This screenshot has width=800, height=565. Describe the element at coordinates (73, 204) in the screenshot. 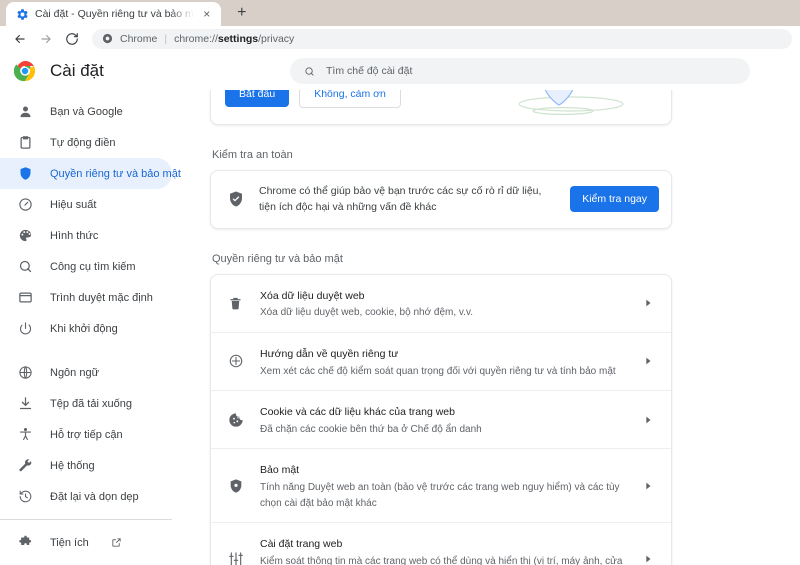

I see `sidebar-item-label: Hiệu suất` at that location.